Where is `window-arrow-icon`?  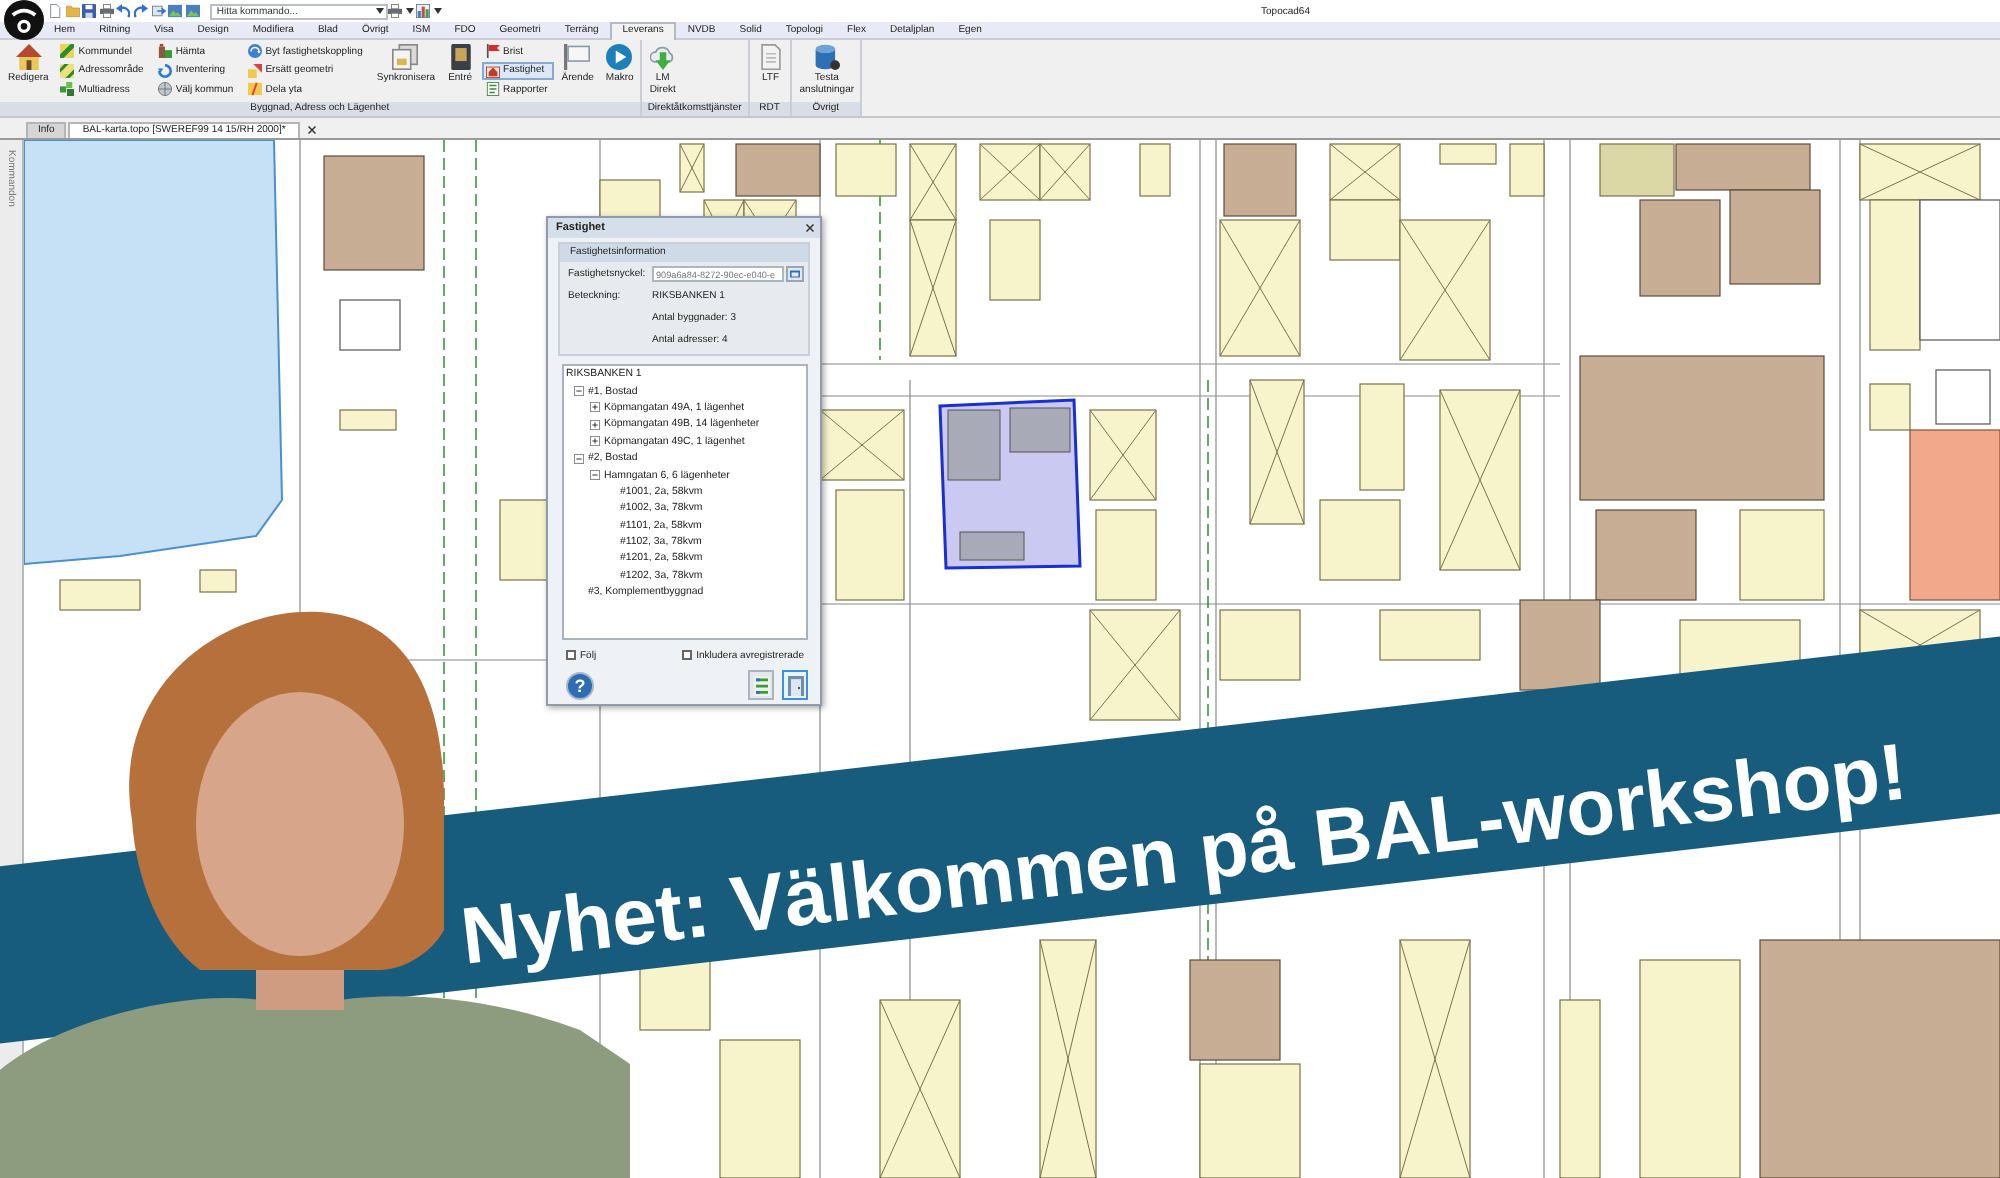 window-arrow-icon is located at coordinates (158, 11).